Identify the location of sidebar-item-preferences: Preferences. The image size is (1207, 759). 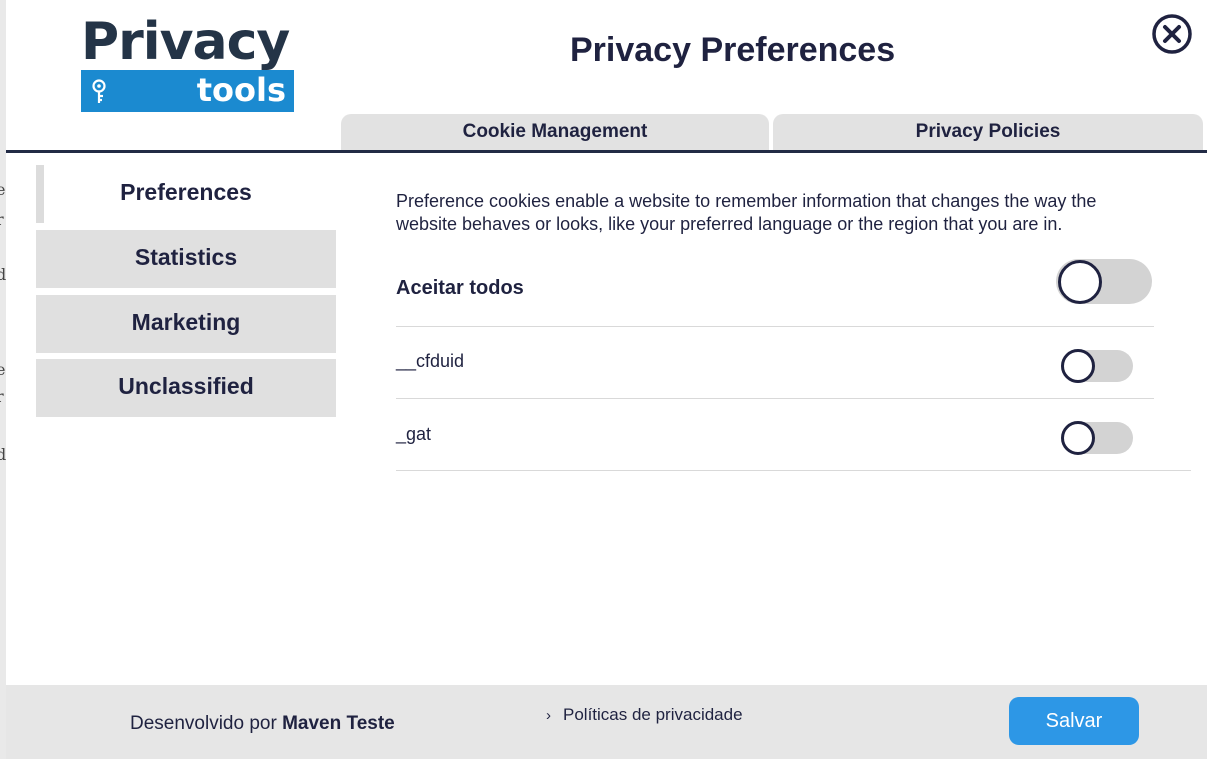
(186, 194).